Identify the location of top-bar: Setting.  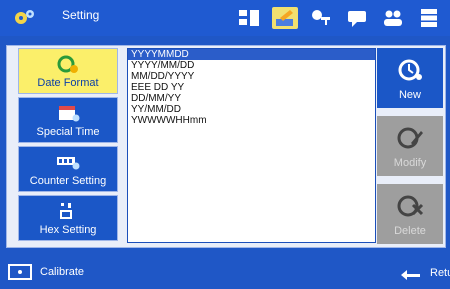
(225, 18).